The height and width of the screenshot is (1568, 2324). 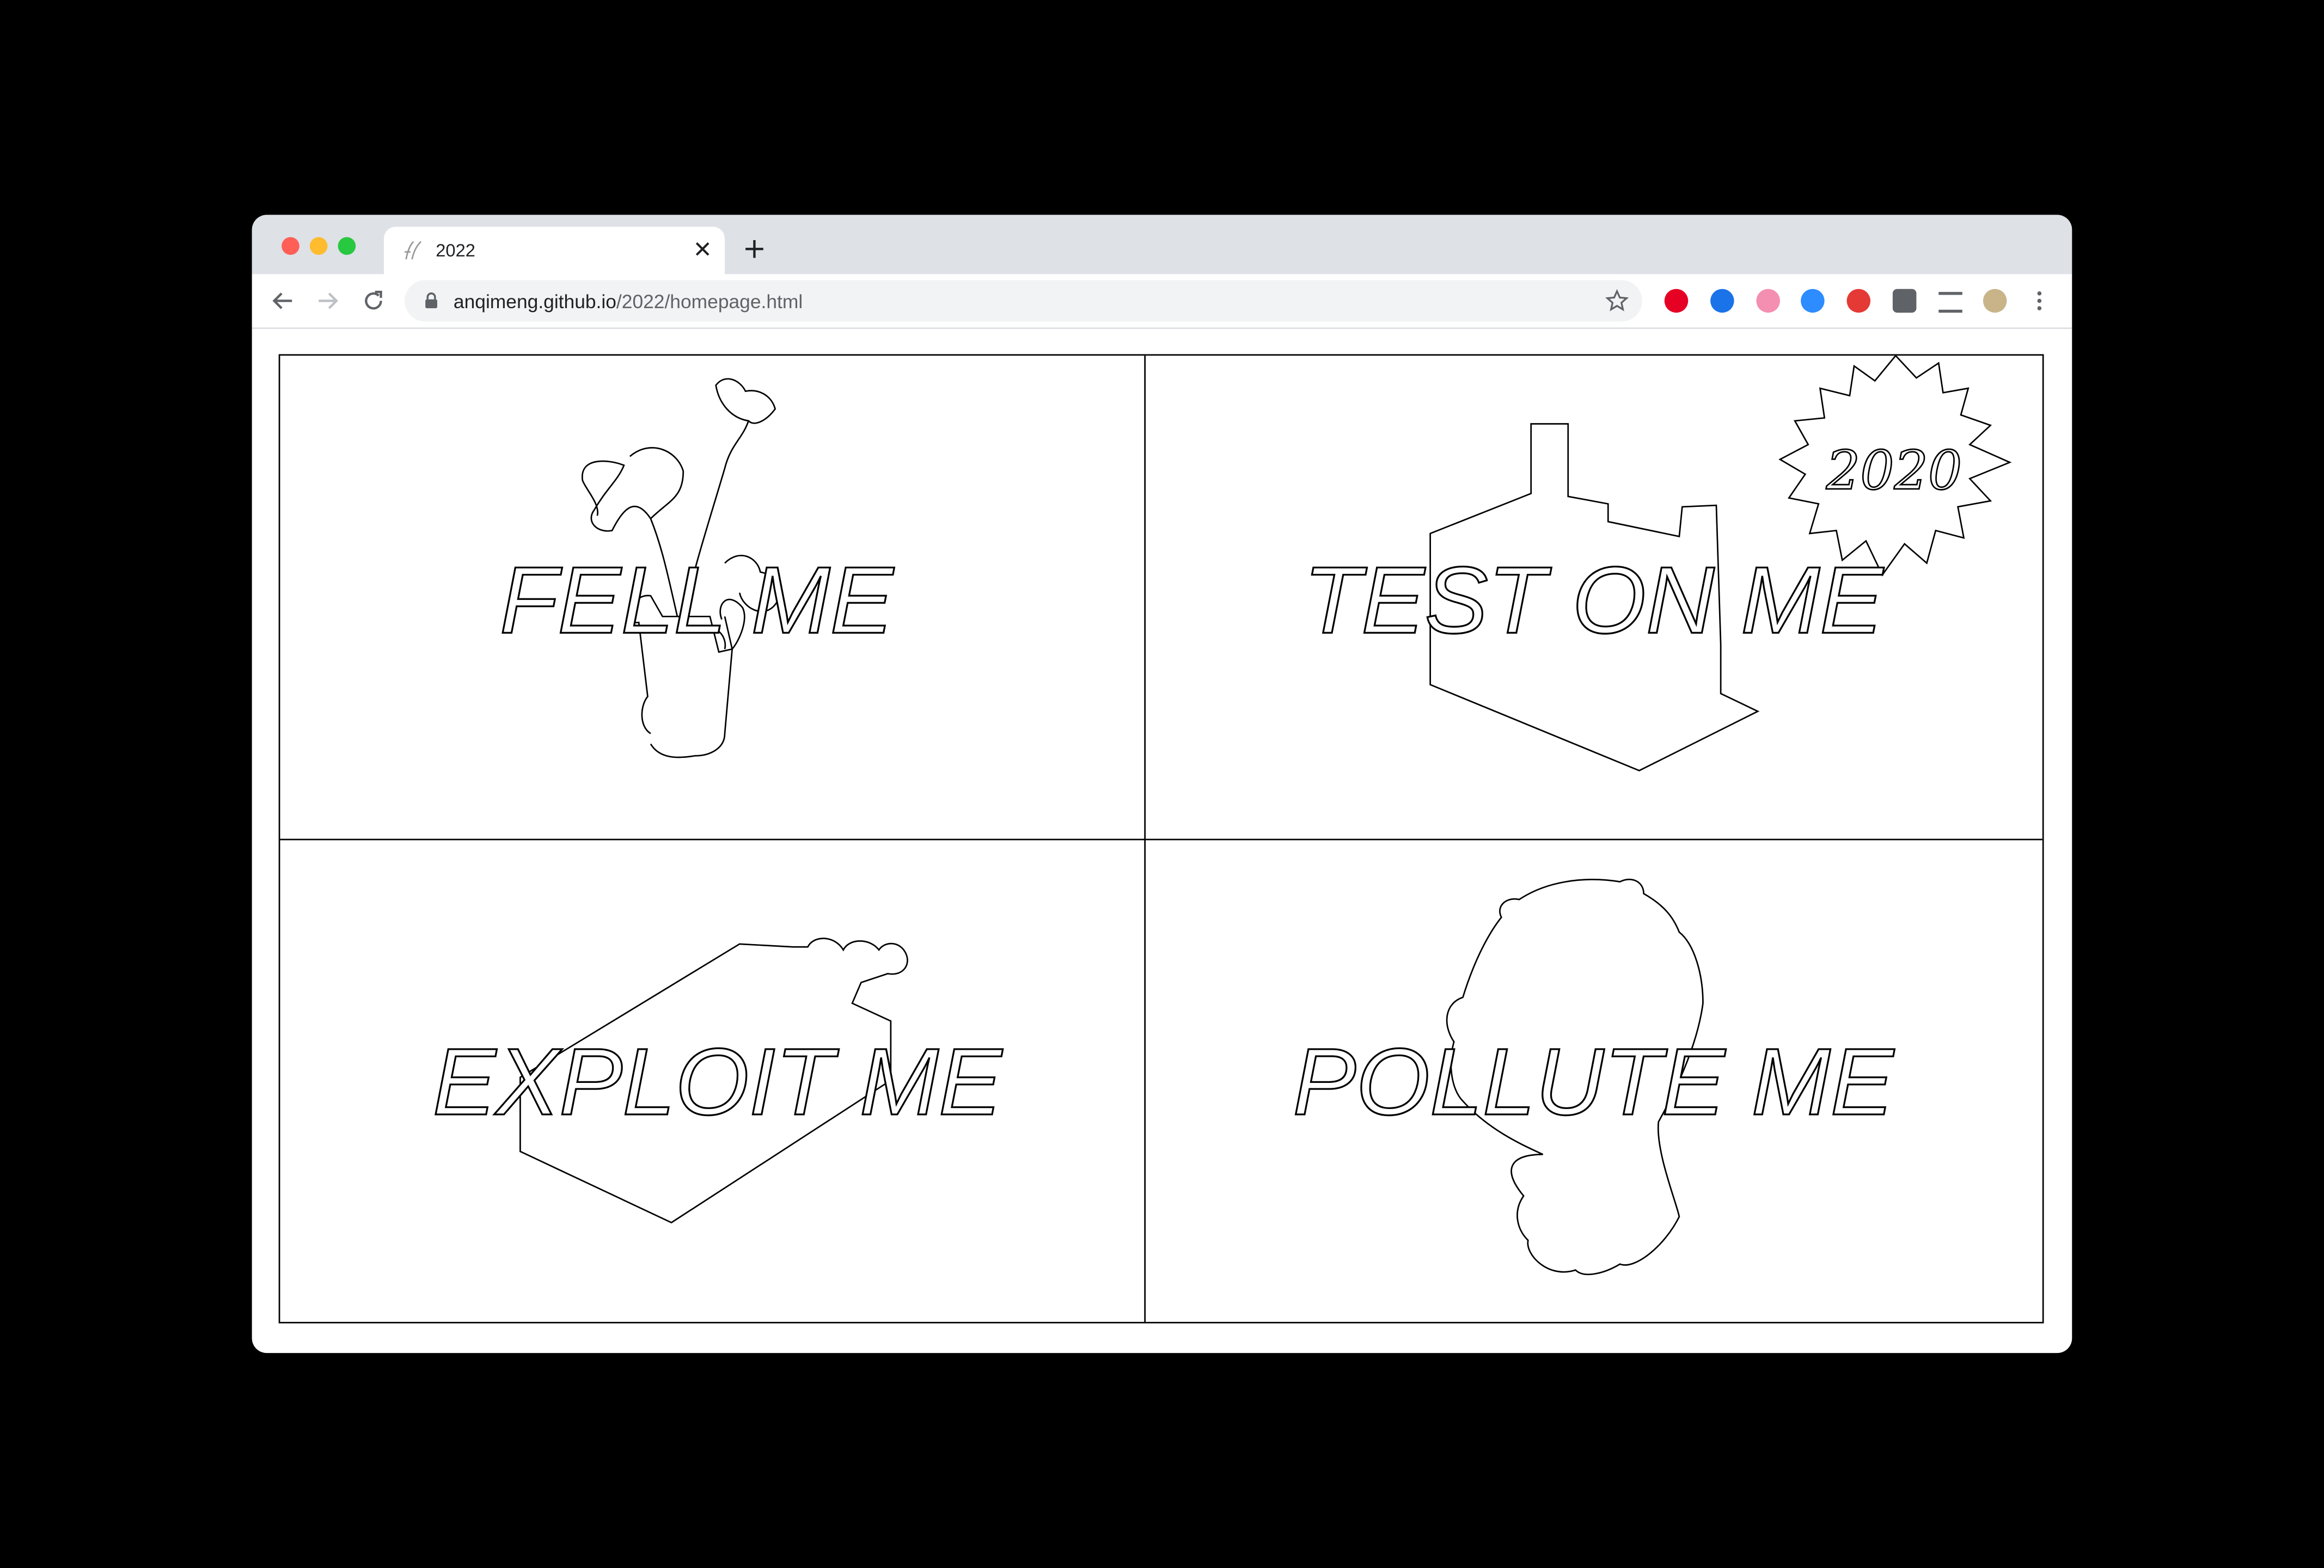 What do you see at coordinates (455, 250) in the screenshot?
I see `tab-title: 2022` at bounding box center [455, 250].